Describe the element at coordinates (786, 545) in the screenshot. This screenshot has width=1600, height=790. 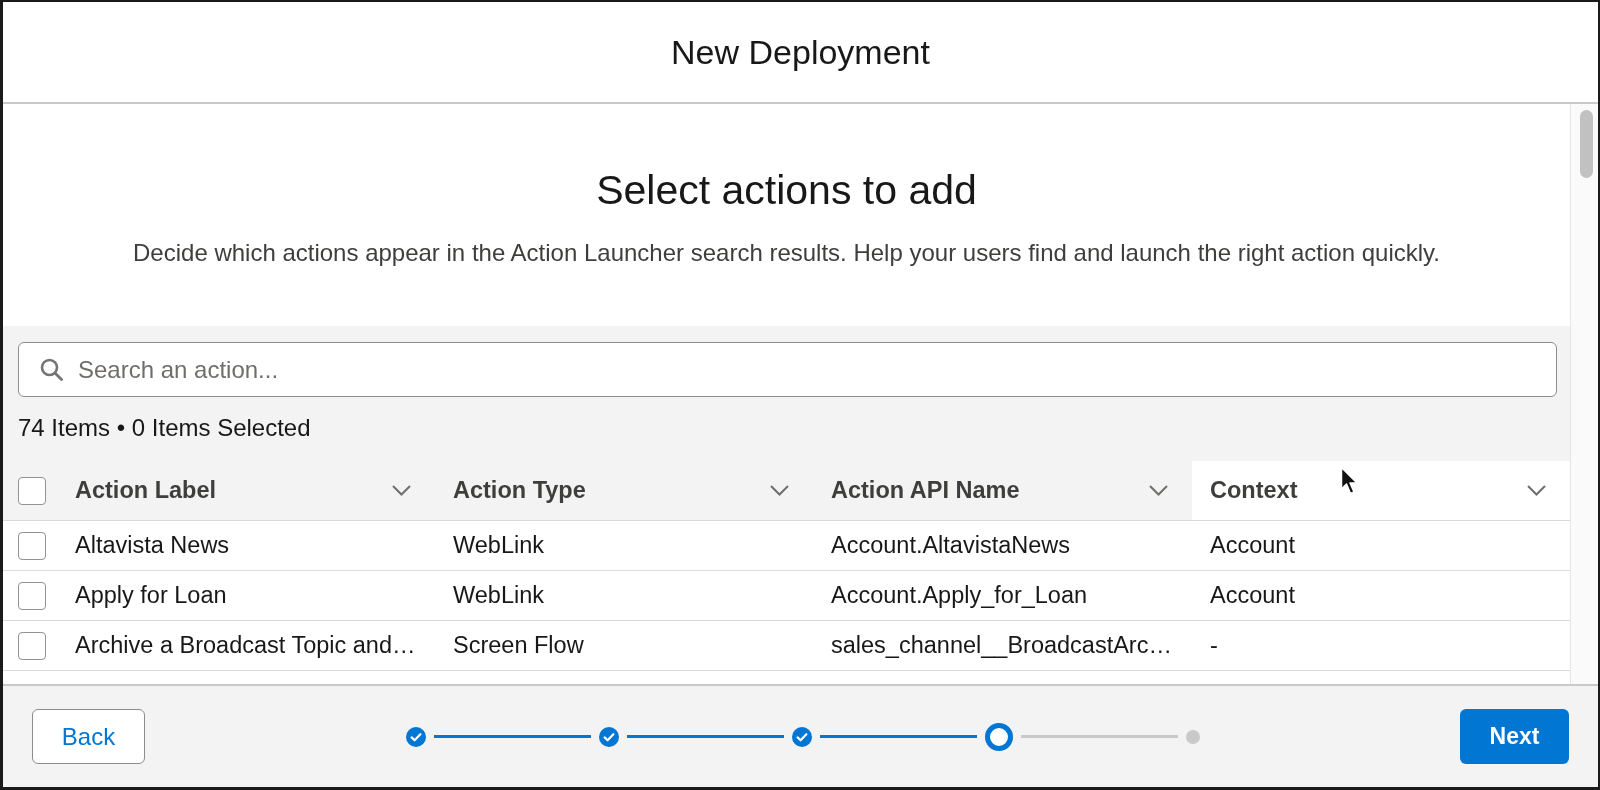
I see `table-row: Altavista News WebLink Account.AltavistaNews Account` at that location.